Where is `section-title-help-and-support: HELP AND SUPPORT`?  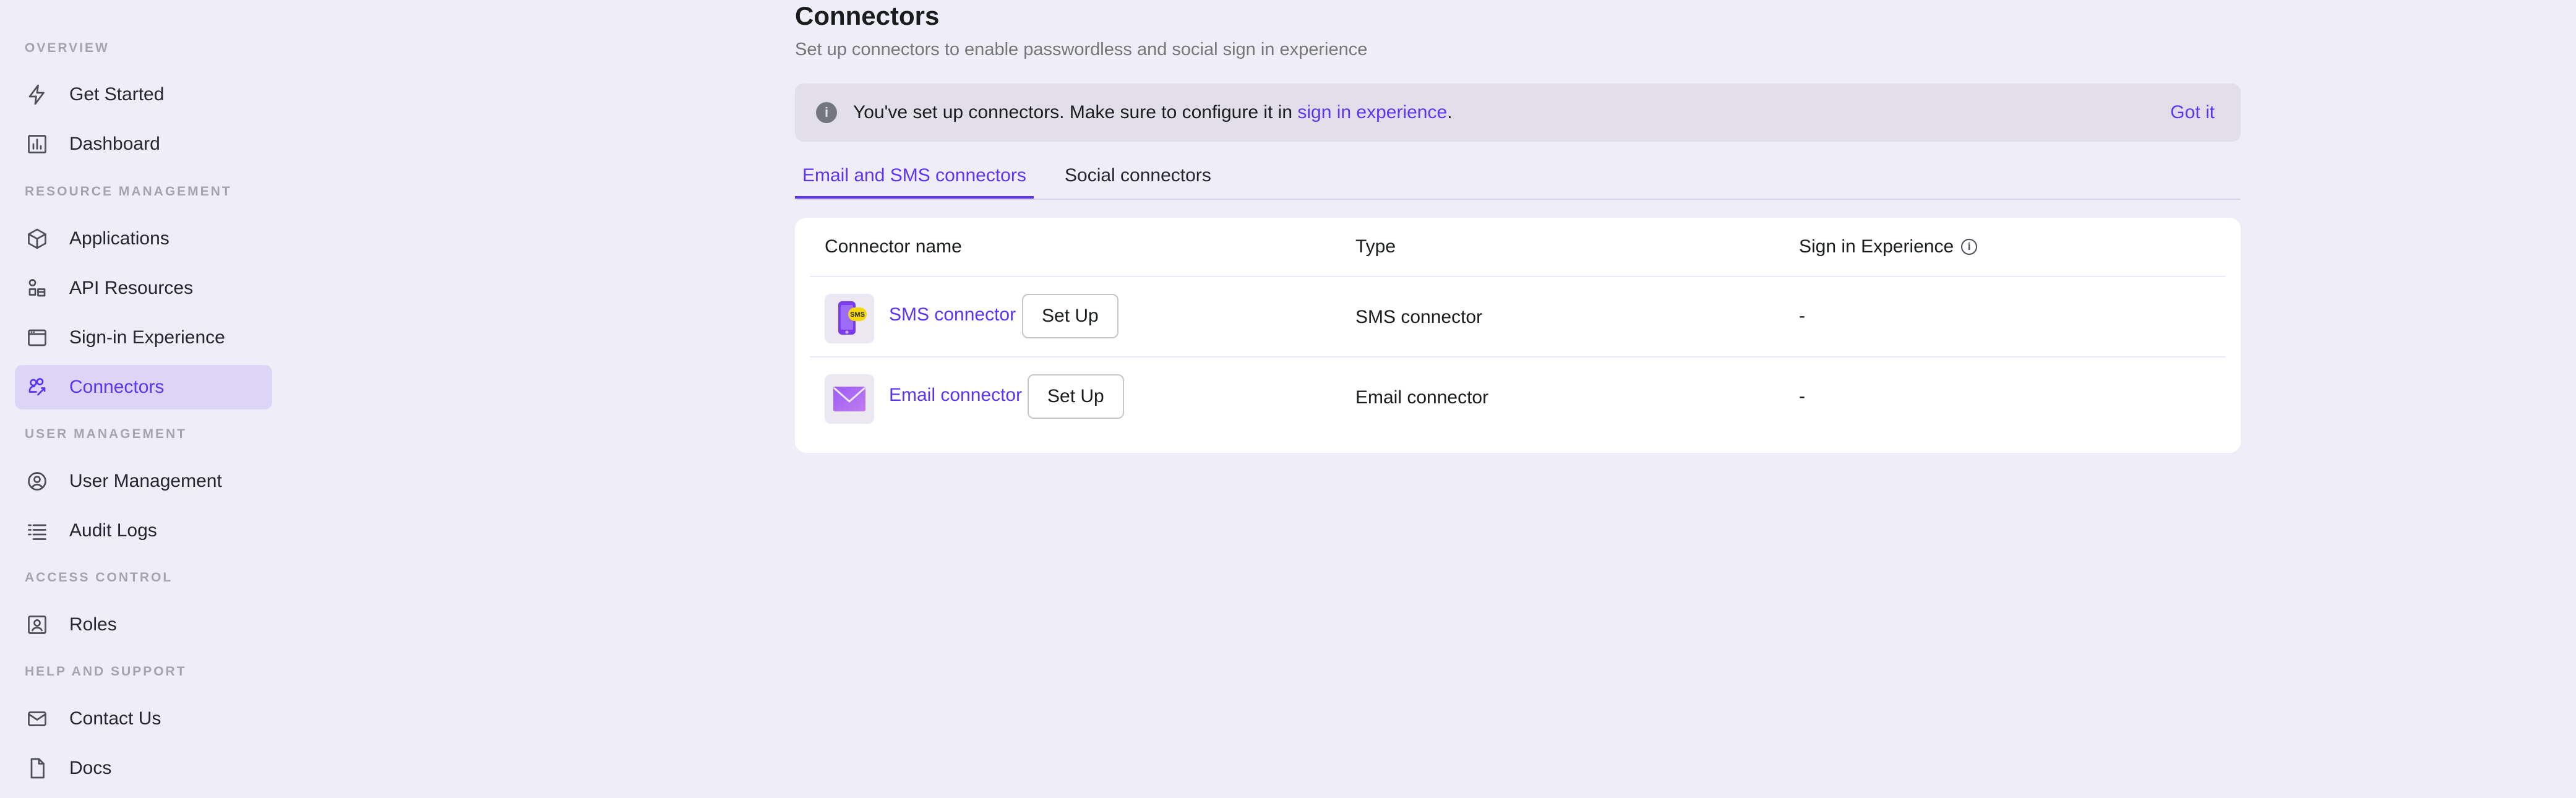
section-title-help-and-support: HELP AND SUPPORT is located at coordinates (106, 672).